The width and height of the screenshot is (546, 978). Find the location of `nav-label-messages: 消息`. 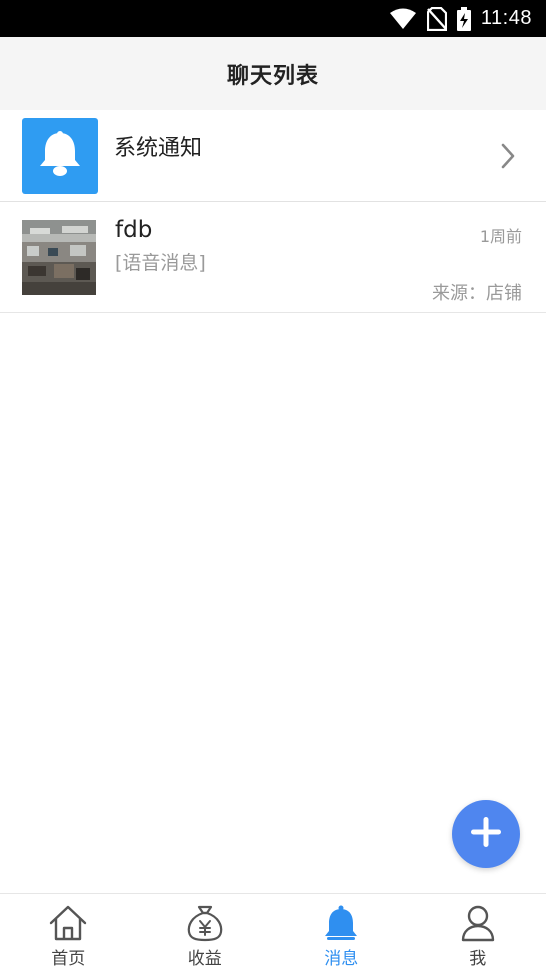

nav-label-messages: 消息 is located at coordinates (341, 959).